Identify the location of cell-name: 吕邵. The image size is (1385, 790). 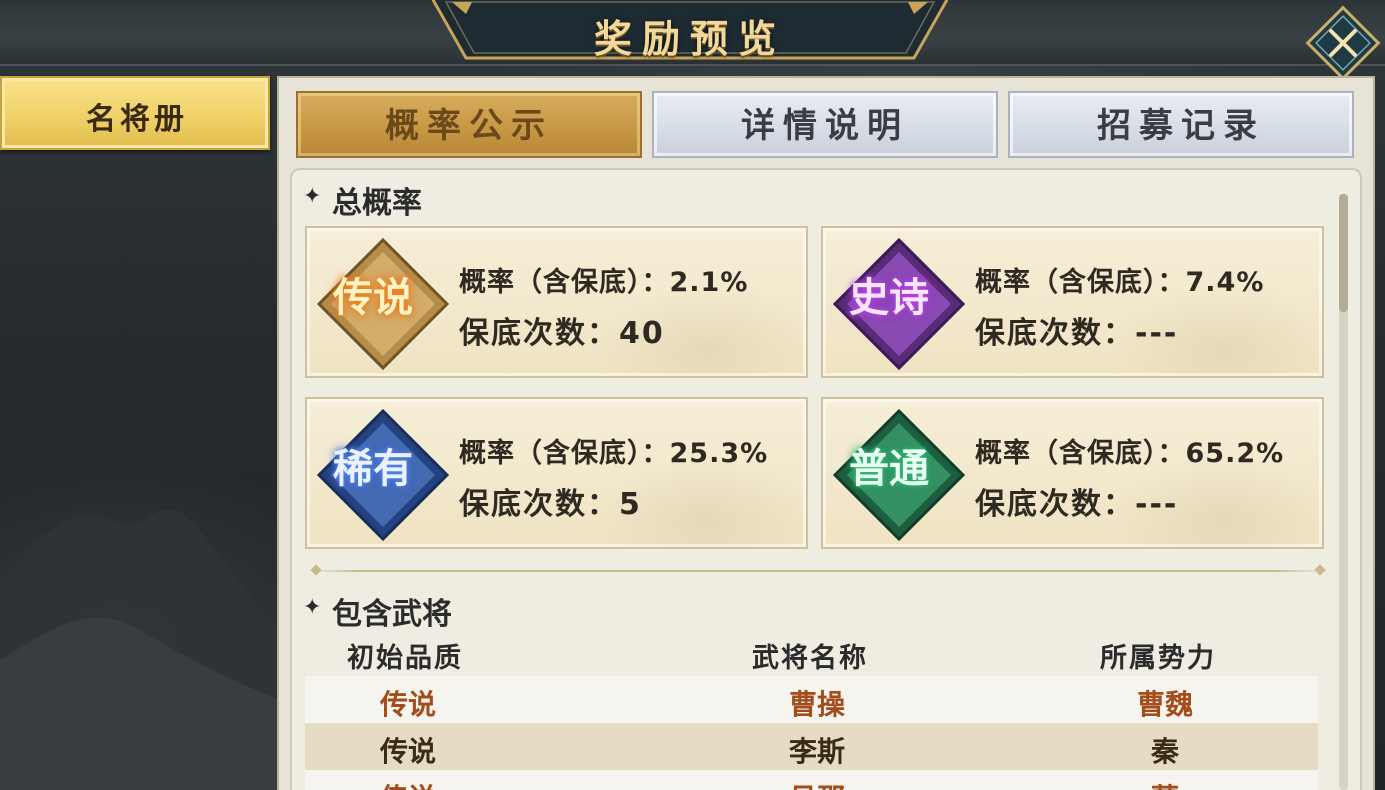
(817, 783).